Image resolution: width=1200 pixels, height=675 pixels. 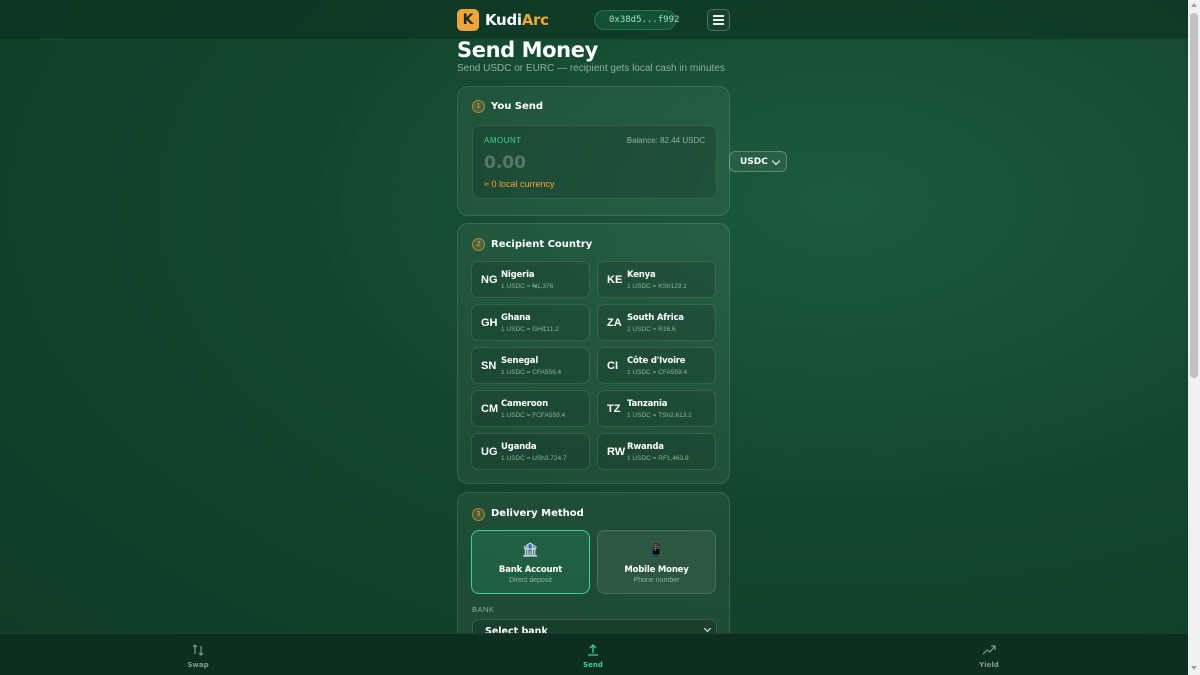 What do you see at coordinates (559, 163) in the screenshot?
I see `amount-input` at bounding box center [559, 163].